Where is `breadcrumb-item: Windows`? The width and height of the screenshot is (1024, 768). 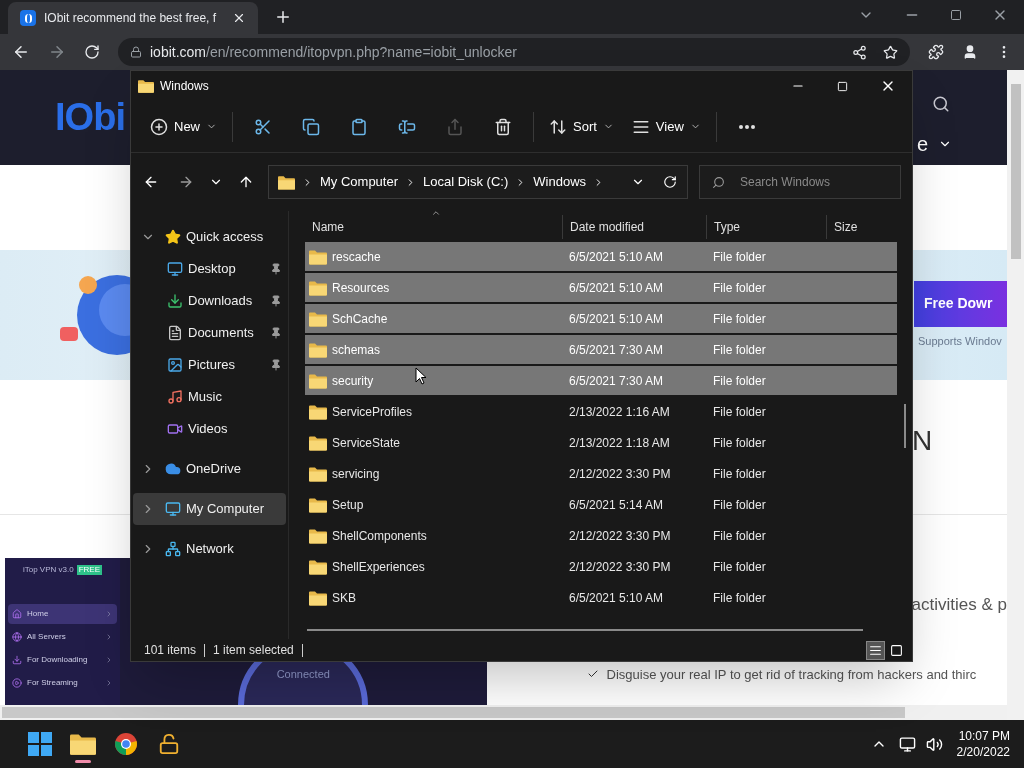
breadcrumb-item: Windows is located at coordinates (560, 182).